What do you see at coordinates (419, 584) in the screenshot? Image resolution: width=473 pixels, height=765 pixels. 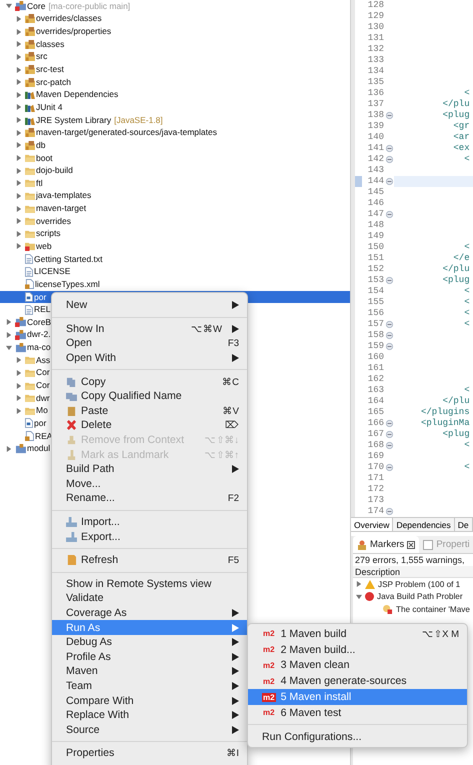 I see `marker-label: JSP Problem (100 of 1` at bounding box center [419, 584].